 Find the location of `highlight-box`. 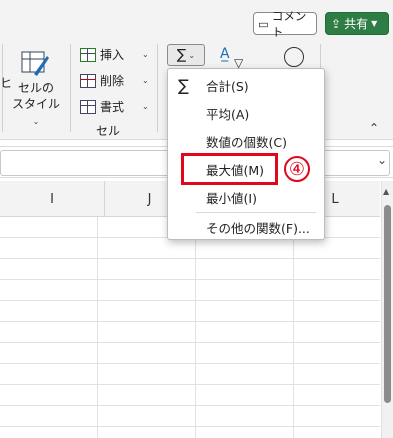

highlight-box is located at coordinates (229, 169).